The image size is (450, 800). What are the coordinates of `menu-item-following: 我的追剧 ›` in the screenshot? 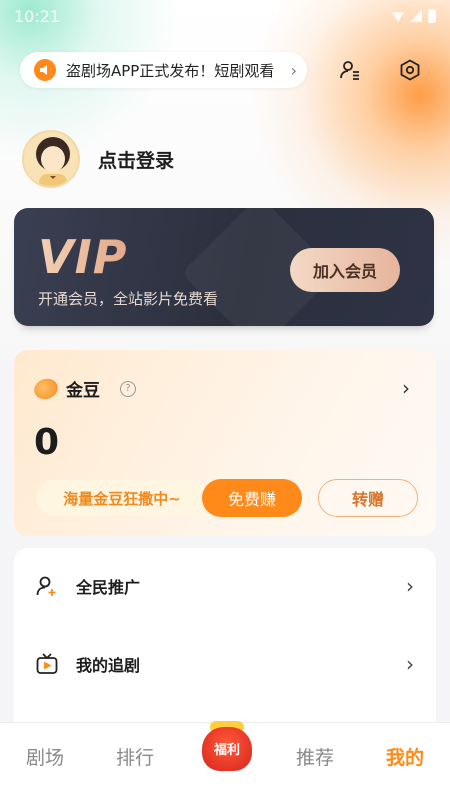 It's located at (225, 664).